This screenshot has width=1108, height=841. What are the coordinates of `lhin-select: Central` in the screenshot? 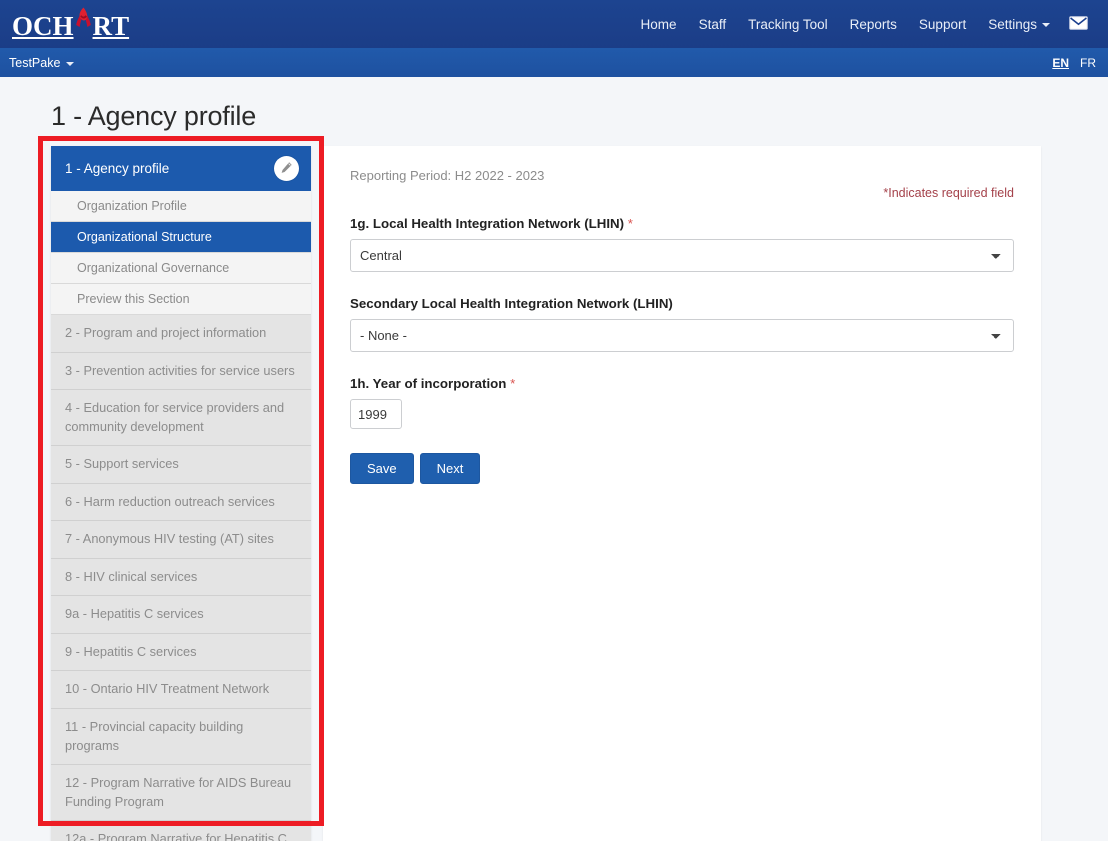 It's located at (682, 255).